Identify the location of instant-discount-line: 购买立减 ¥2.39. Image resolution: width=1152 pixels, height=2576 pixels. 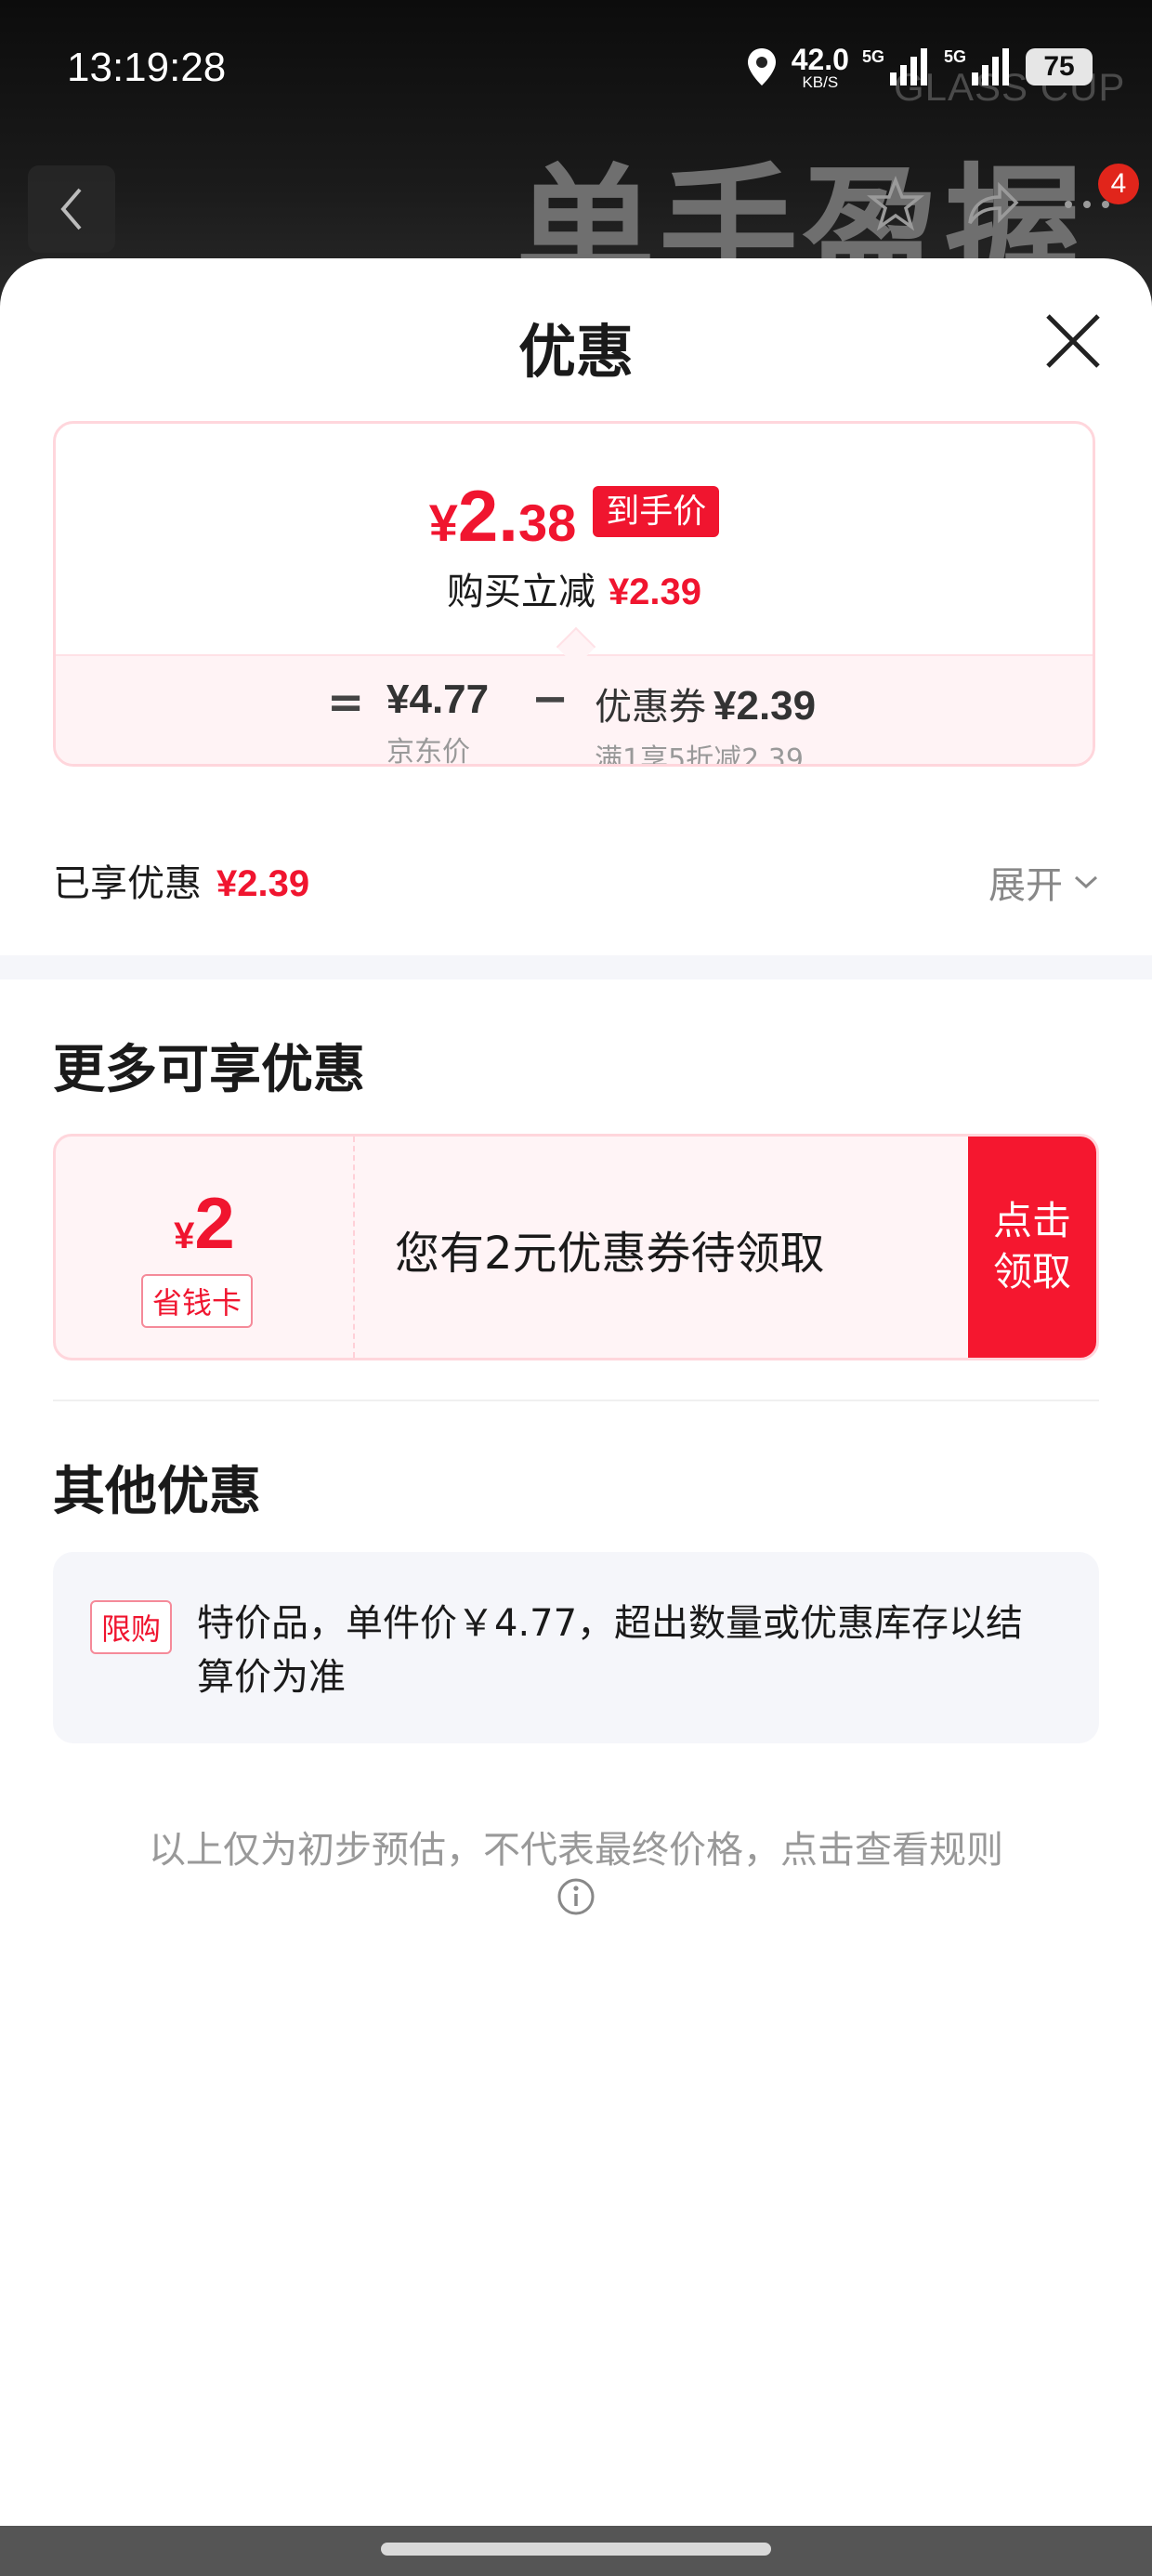
(574, 588).